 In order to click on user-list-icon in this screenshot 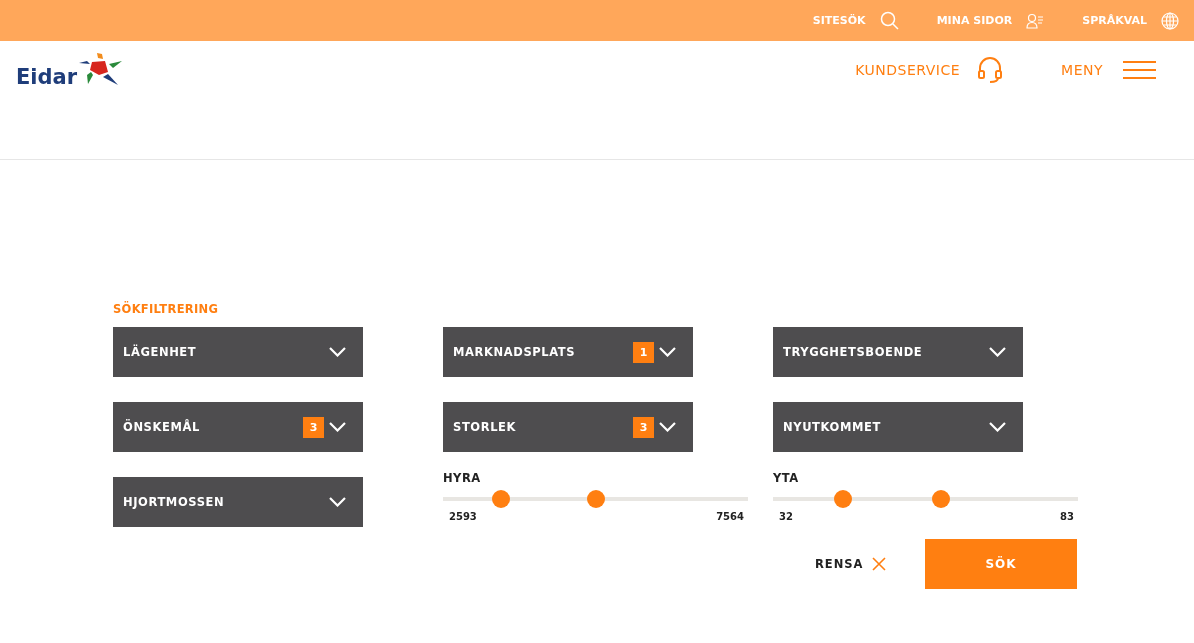, I will do `click(1035, 20)`.